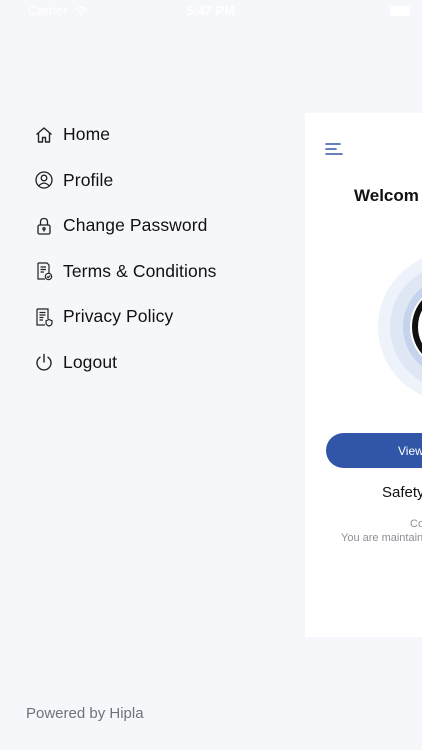  I want to click on carrier-indicator: Carrier, so click(58, 10).